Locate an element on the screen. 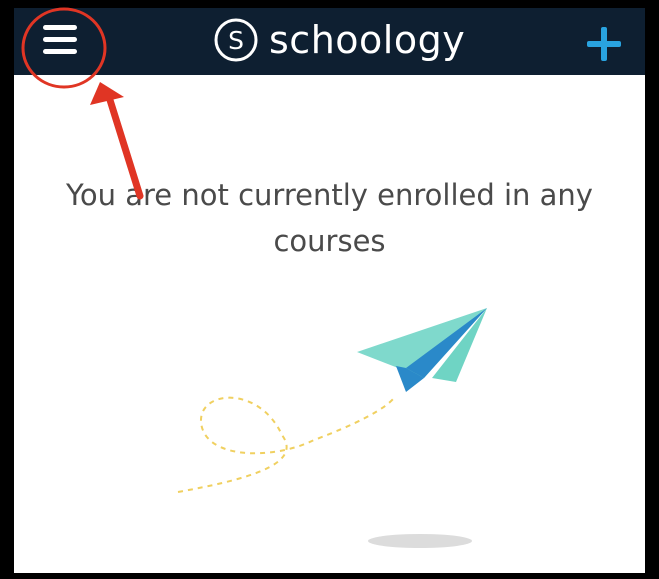 This screenshot has width=659, height=579. menu-button is located at coordinates (60, 40).